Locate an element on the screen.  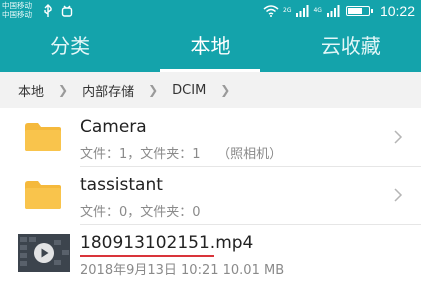
breadcrumb-dcim: DCIM is located at coordinates (189, 90).